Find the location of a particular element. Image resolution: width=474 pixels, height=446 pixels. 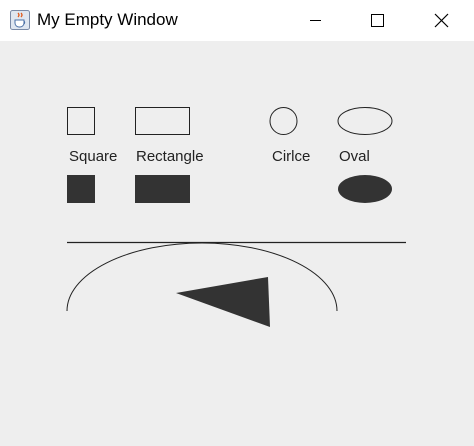

filled-triangle is located at coordinates (223, 302).